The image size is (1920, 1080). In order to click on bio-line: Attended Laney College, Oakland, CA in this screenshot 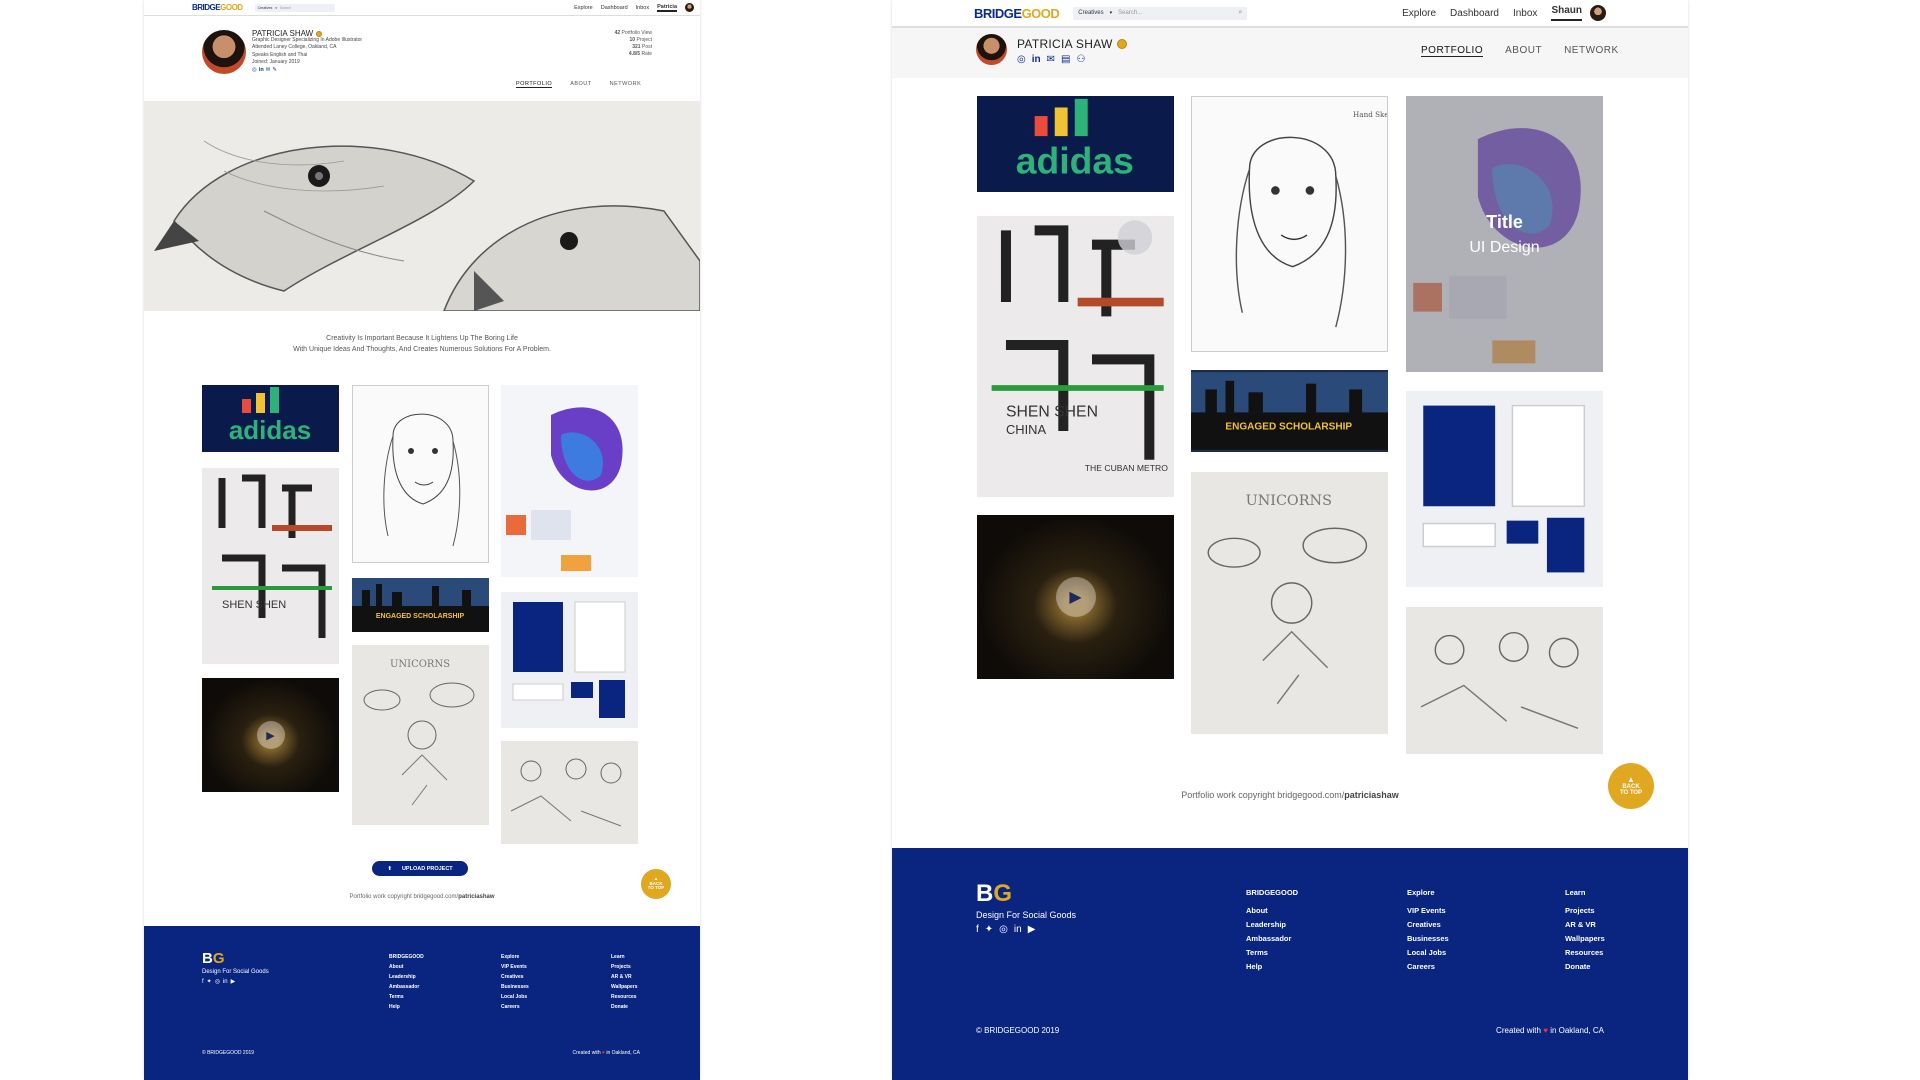, I will do `click(294, 47)`.